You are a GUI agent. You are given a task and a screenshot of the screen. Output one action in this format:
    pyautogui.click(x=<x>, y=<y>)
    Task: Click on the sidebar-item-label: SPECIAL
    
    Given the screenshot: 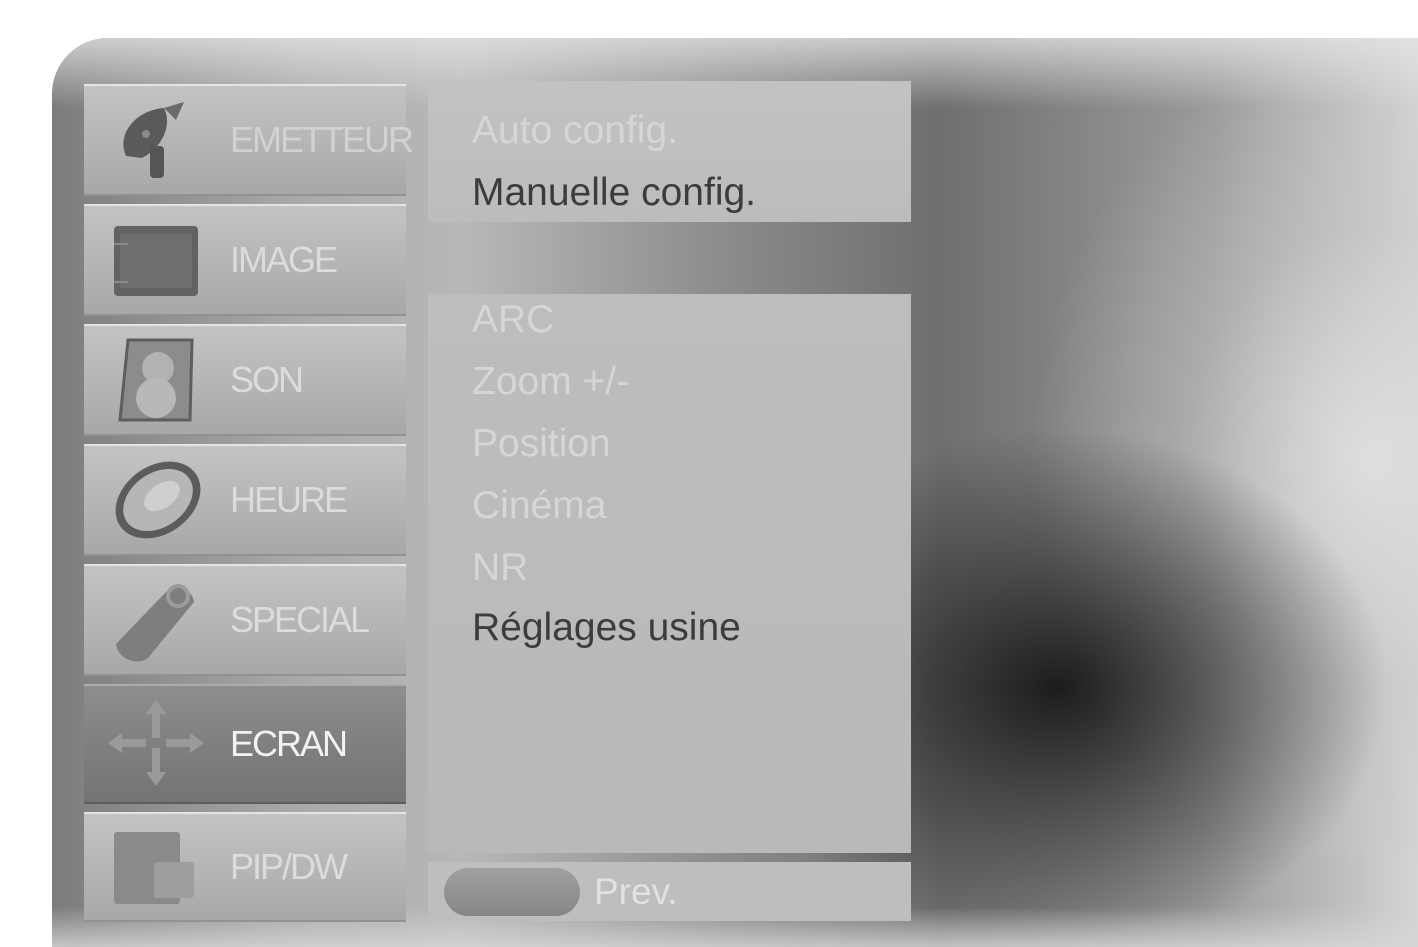 What is the action you would take?
    pyautogui.click(x=300, y=619)
    